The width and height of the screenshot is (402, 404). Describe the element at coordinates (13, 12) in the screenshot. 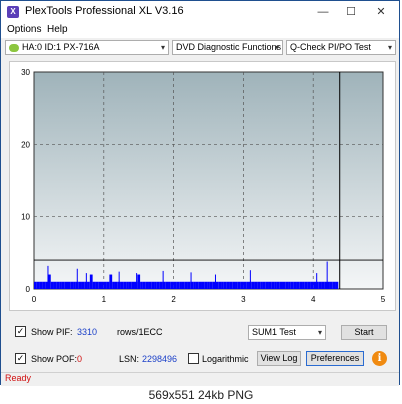

I see `app-icon: X` at that location.